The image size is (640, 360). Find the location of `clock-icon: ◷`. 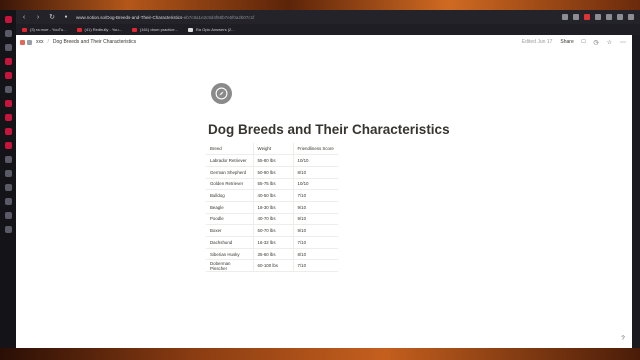

clock-icon: ◷ is located at coordinates (595, 42).